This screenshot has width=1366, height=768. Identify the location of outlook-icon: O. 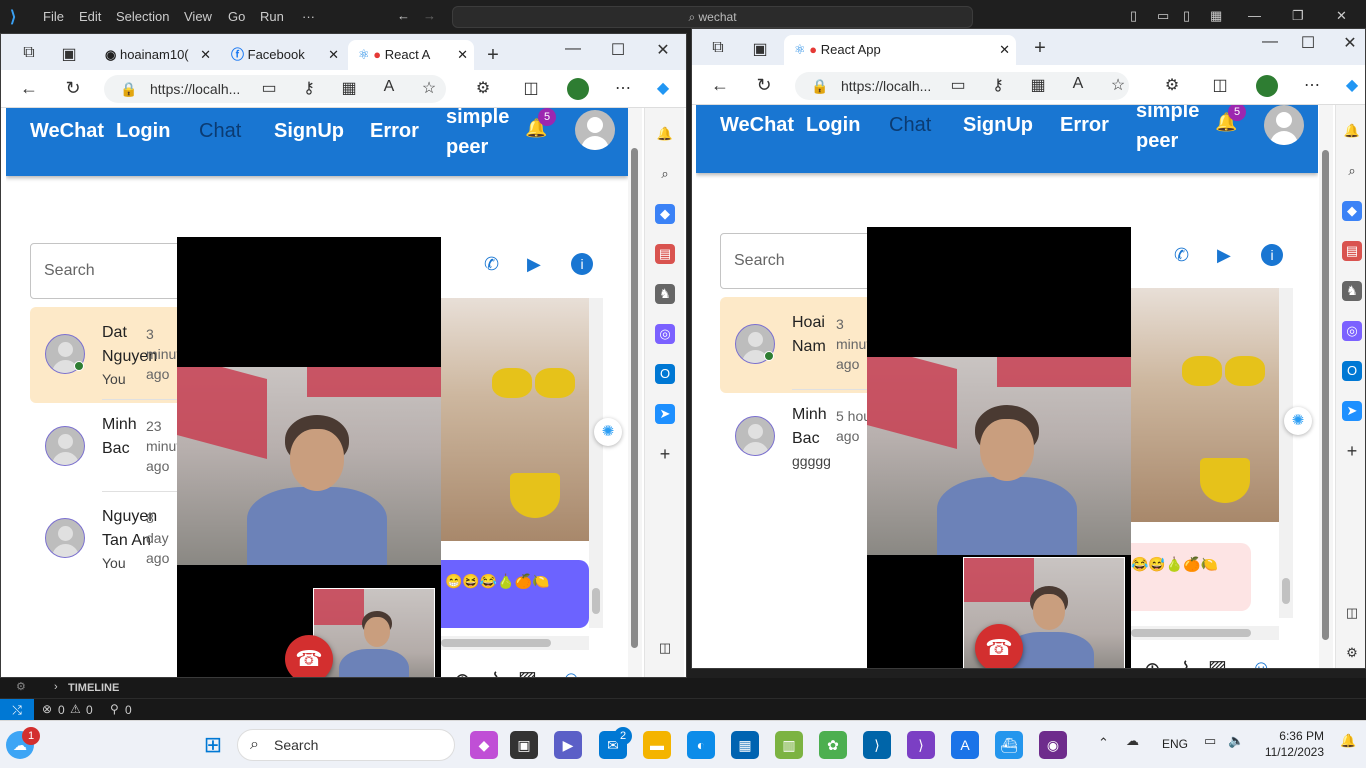
(665, 374).